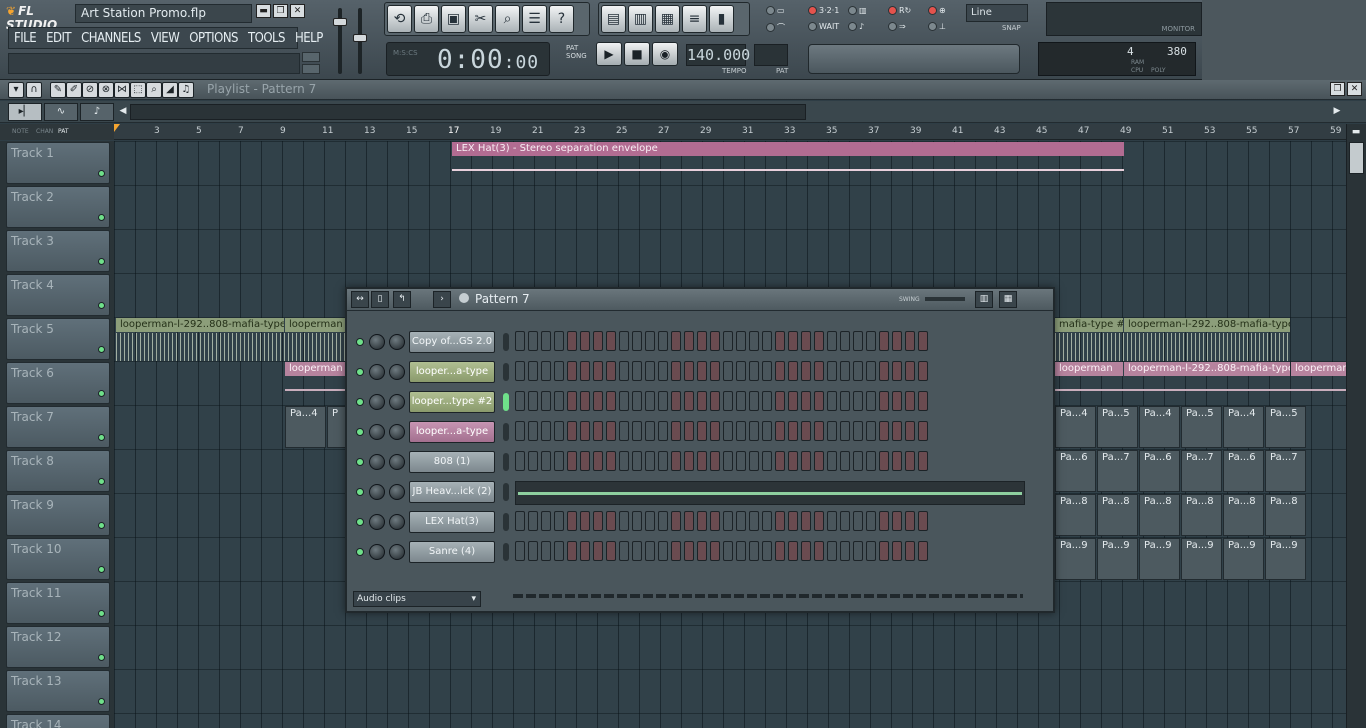 The width and height of the screenshot is (1366, 728). I want to click on track-header: Track 1, so click(58, 163).